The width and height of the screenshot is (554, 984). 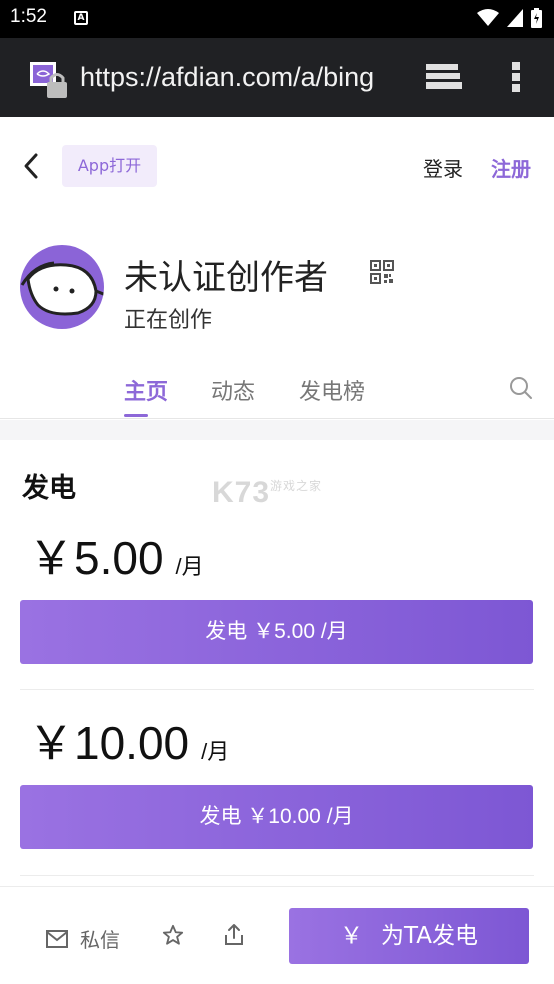 I want to click on sponsor-5-button: 发电 ￥5.00 /月, so click(x=276, y=632).